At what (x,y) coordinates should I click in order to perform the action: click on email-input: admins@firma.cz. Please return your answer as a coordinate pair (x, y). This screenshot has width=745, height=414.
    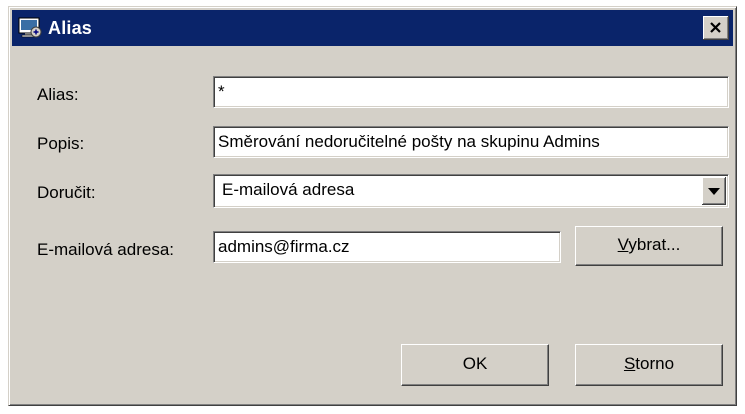
    Looking at the image, I should click on (387, 247).